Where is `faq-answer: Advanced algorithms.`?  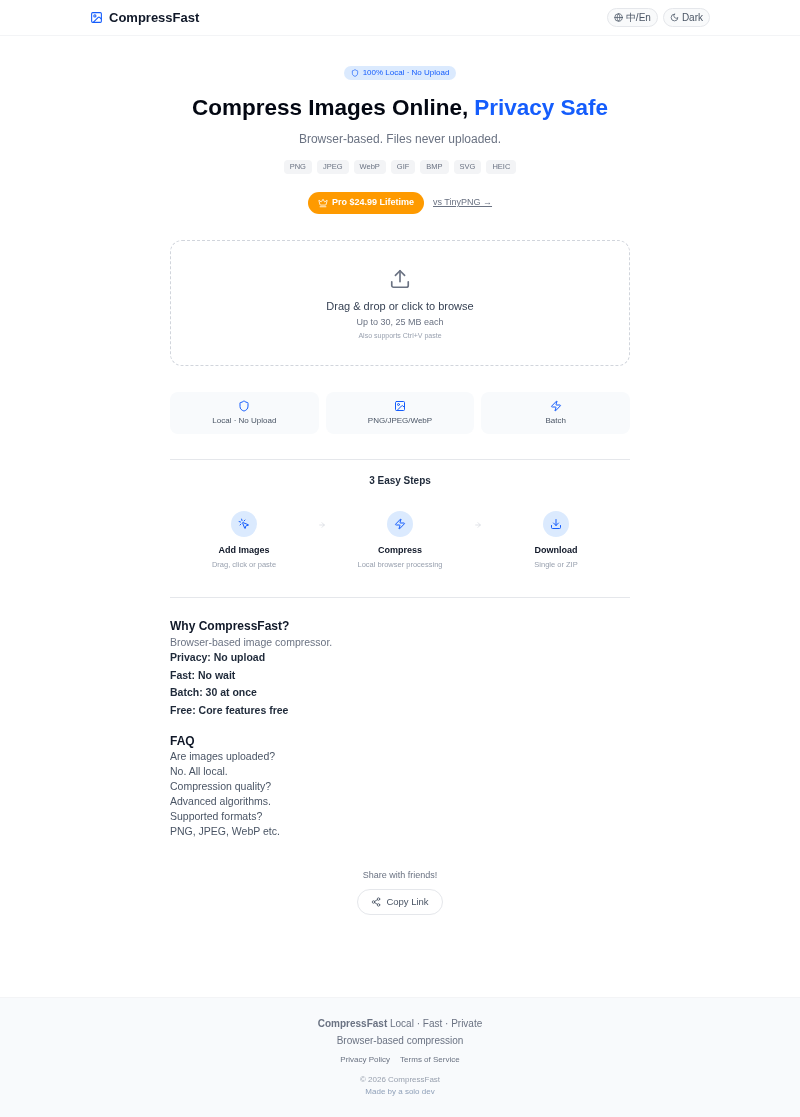 faq-answer: Advanced algorithms. is located at coordinates (220, 801).